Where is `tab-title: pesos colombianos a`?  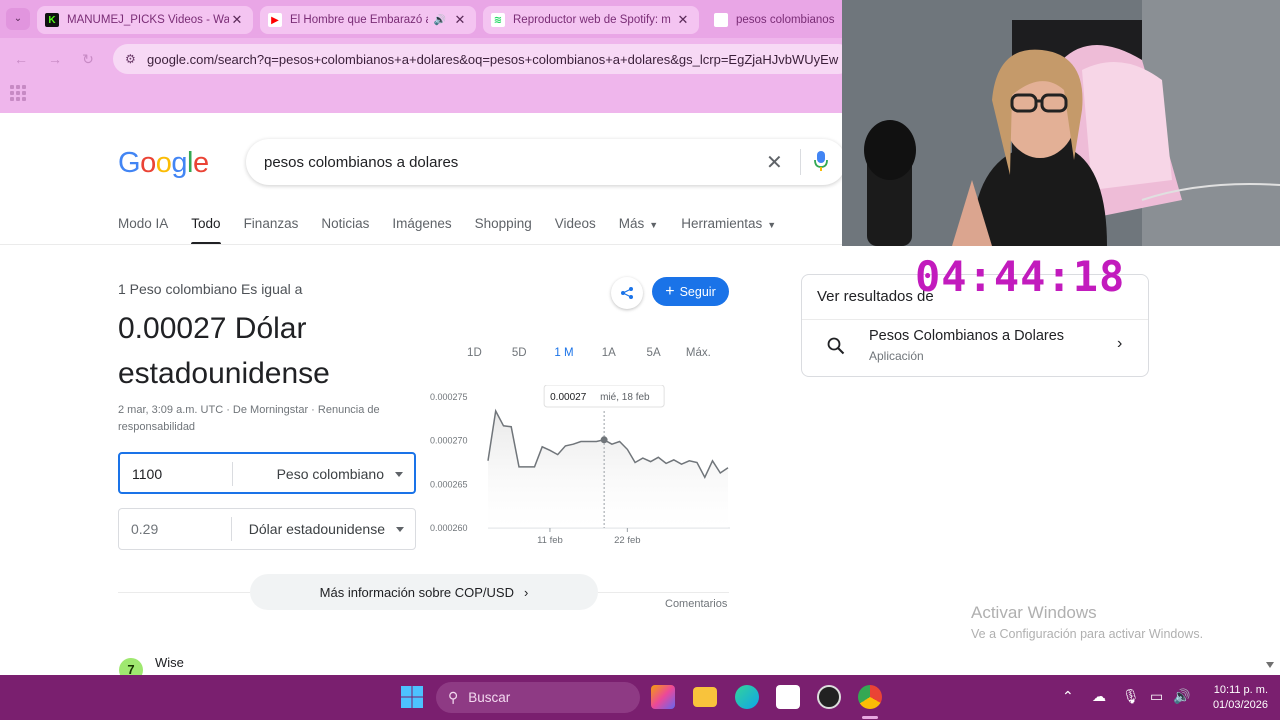
tab-title: pesos colombianos a is located at coordinates (787, 20).